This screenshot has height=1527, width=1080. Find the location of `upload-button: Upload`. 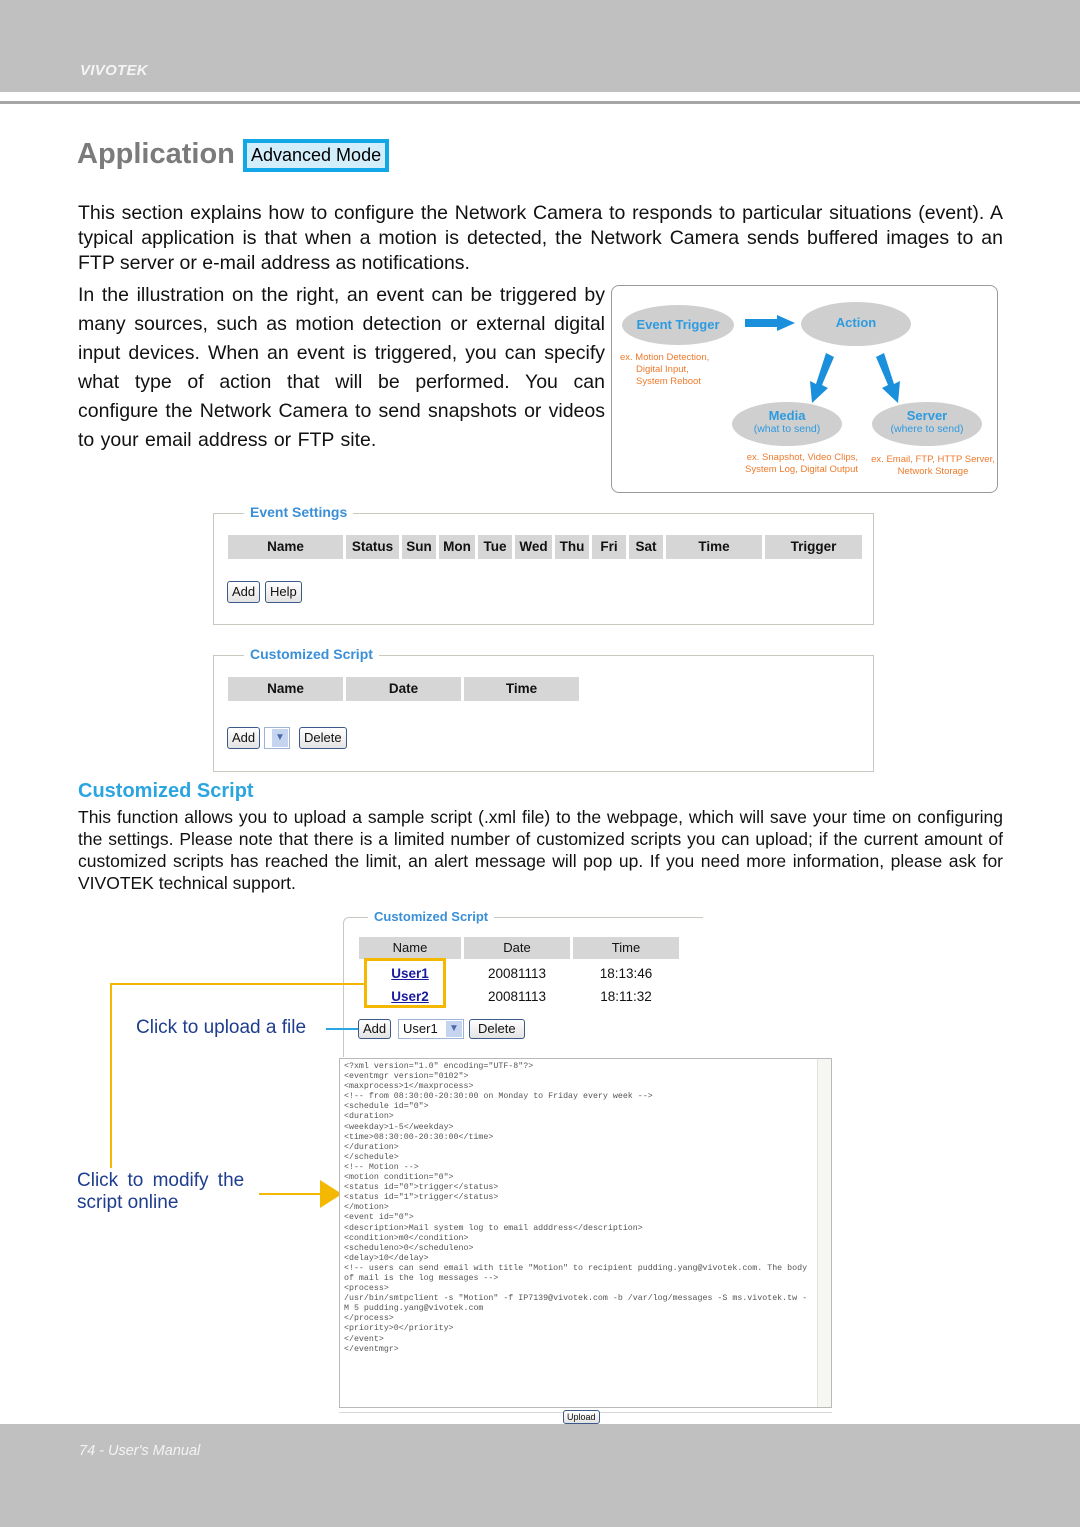

upload-button: Upload is located at coordinates (581, 1417).